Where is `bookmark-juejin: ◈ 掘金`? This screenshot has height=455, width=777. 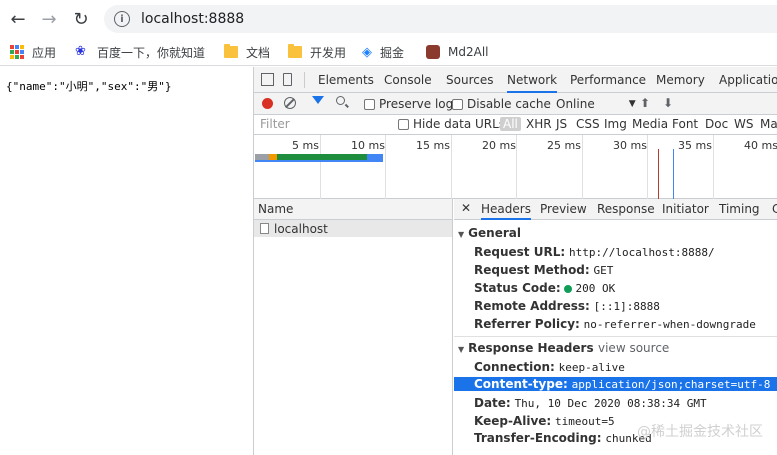 bookmark-juejin: ◈ 掘金 is located at coordinates (383, 52).